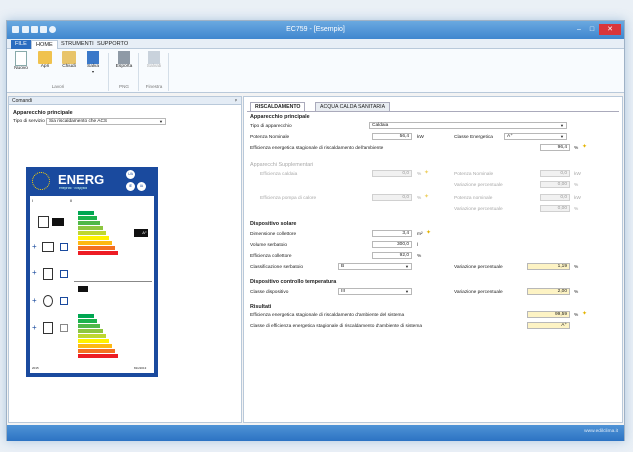 The height and width of the screenshot is (452, 633). What do you see at coordinates (576, 209) in the screenshot?
I see `supp-variation-unit-2: %` at bounding box center [576, 209].